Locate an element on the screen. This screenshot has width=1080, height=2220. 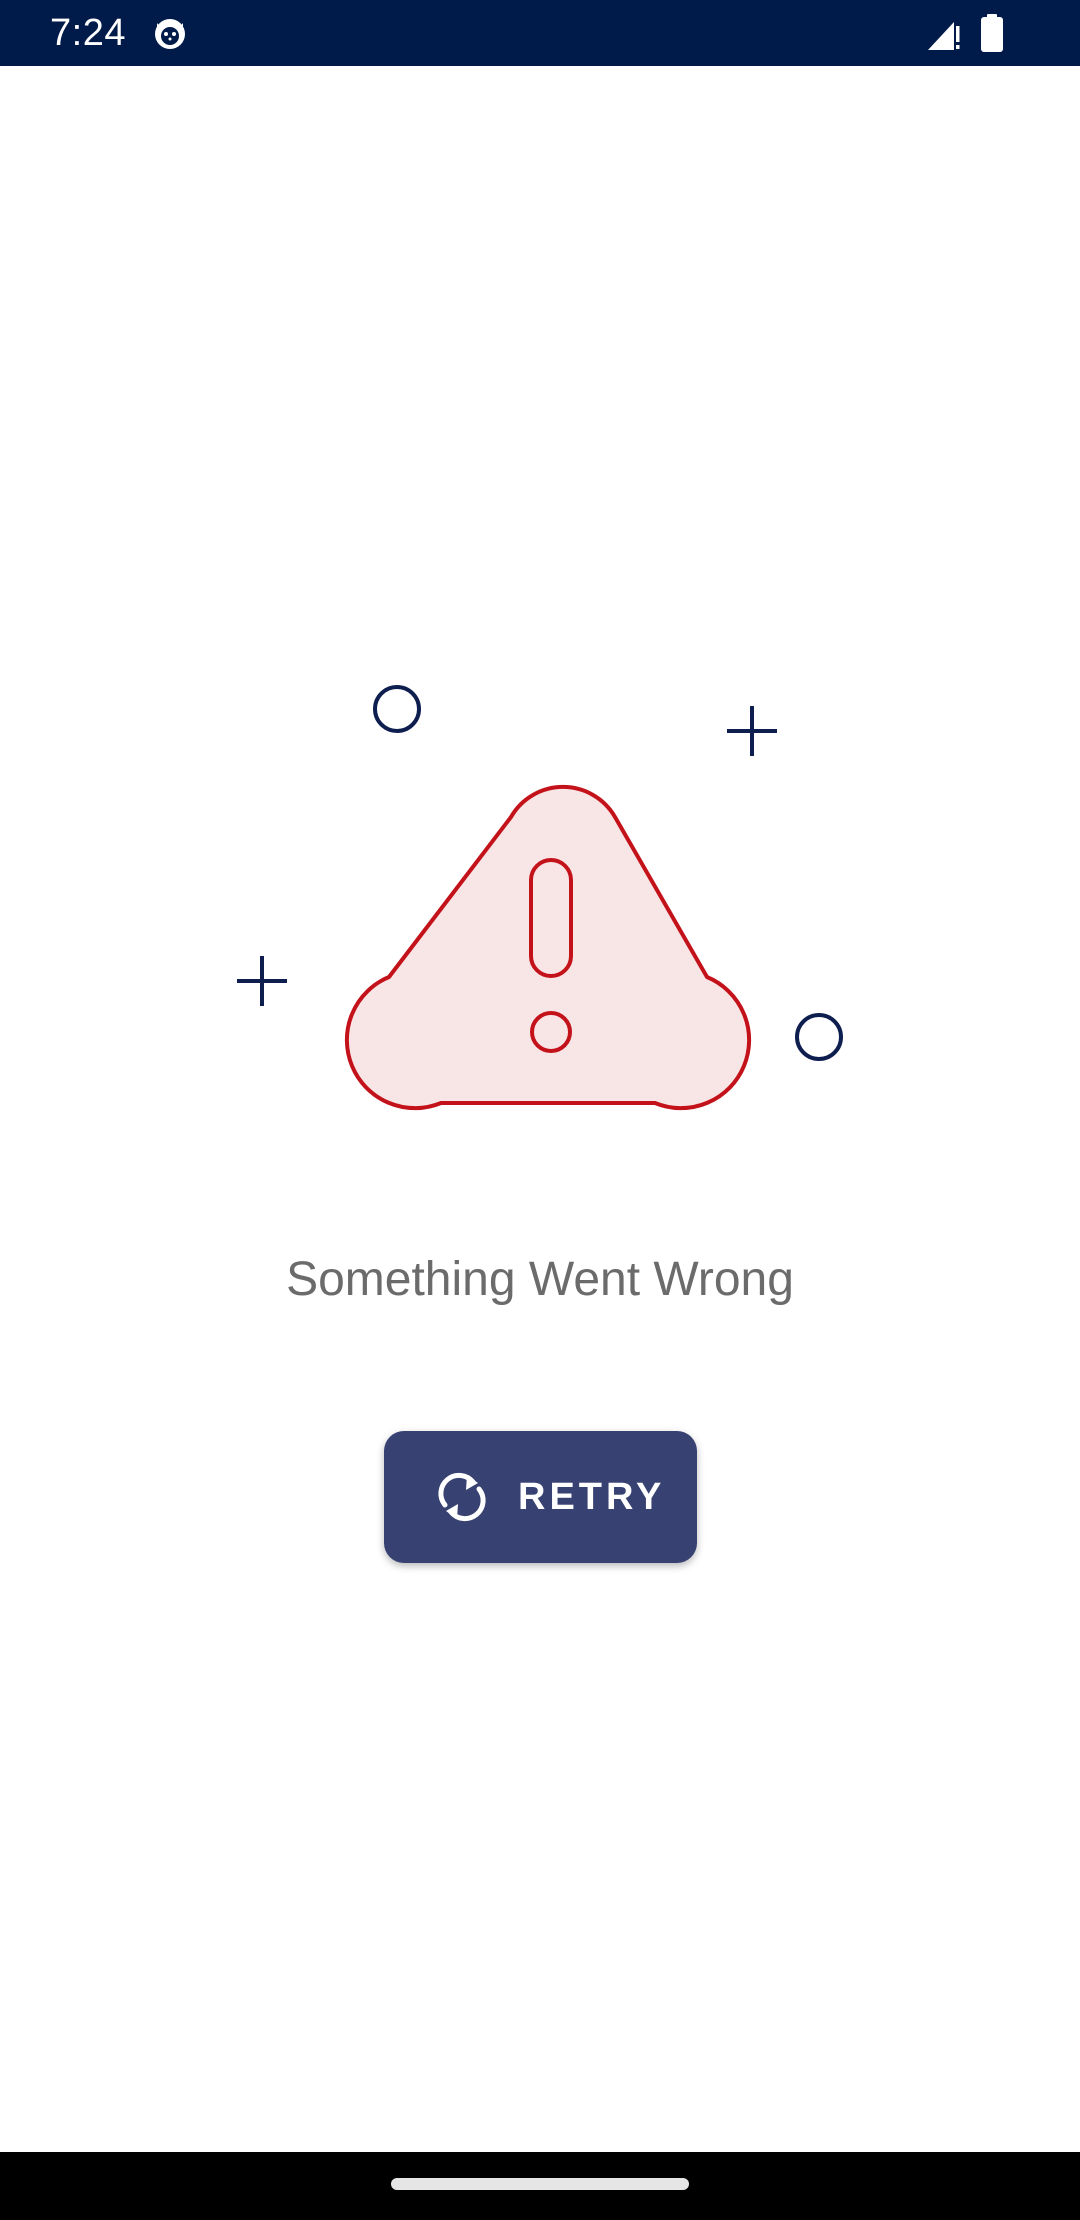
error-message: Something Went Wrong is located at coordinates (540, 1279).